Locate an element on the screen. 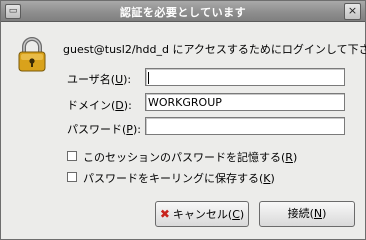  window-title: 認証を必要としています is located at coordinates (183, 12).